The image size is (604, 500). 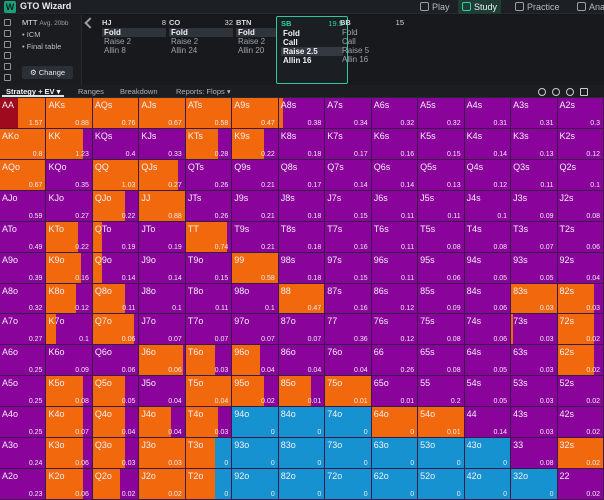 What do you see at coordinates (116, 484) in the screenshot?
I see `hand-cell: Q2o 0.02` at bounding box center [116, 484].